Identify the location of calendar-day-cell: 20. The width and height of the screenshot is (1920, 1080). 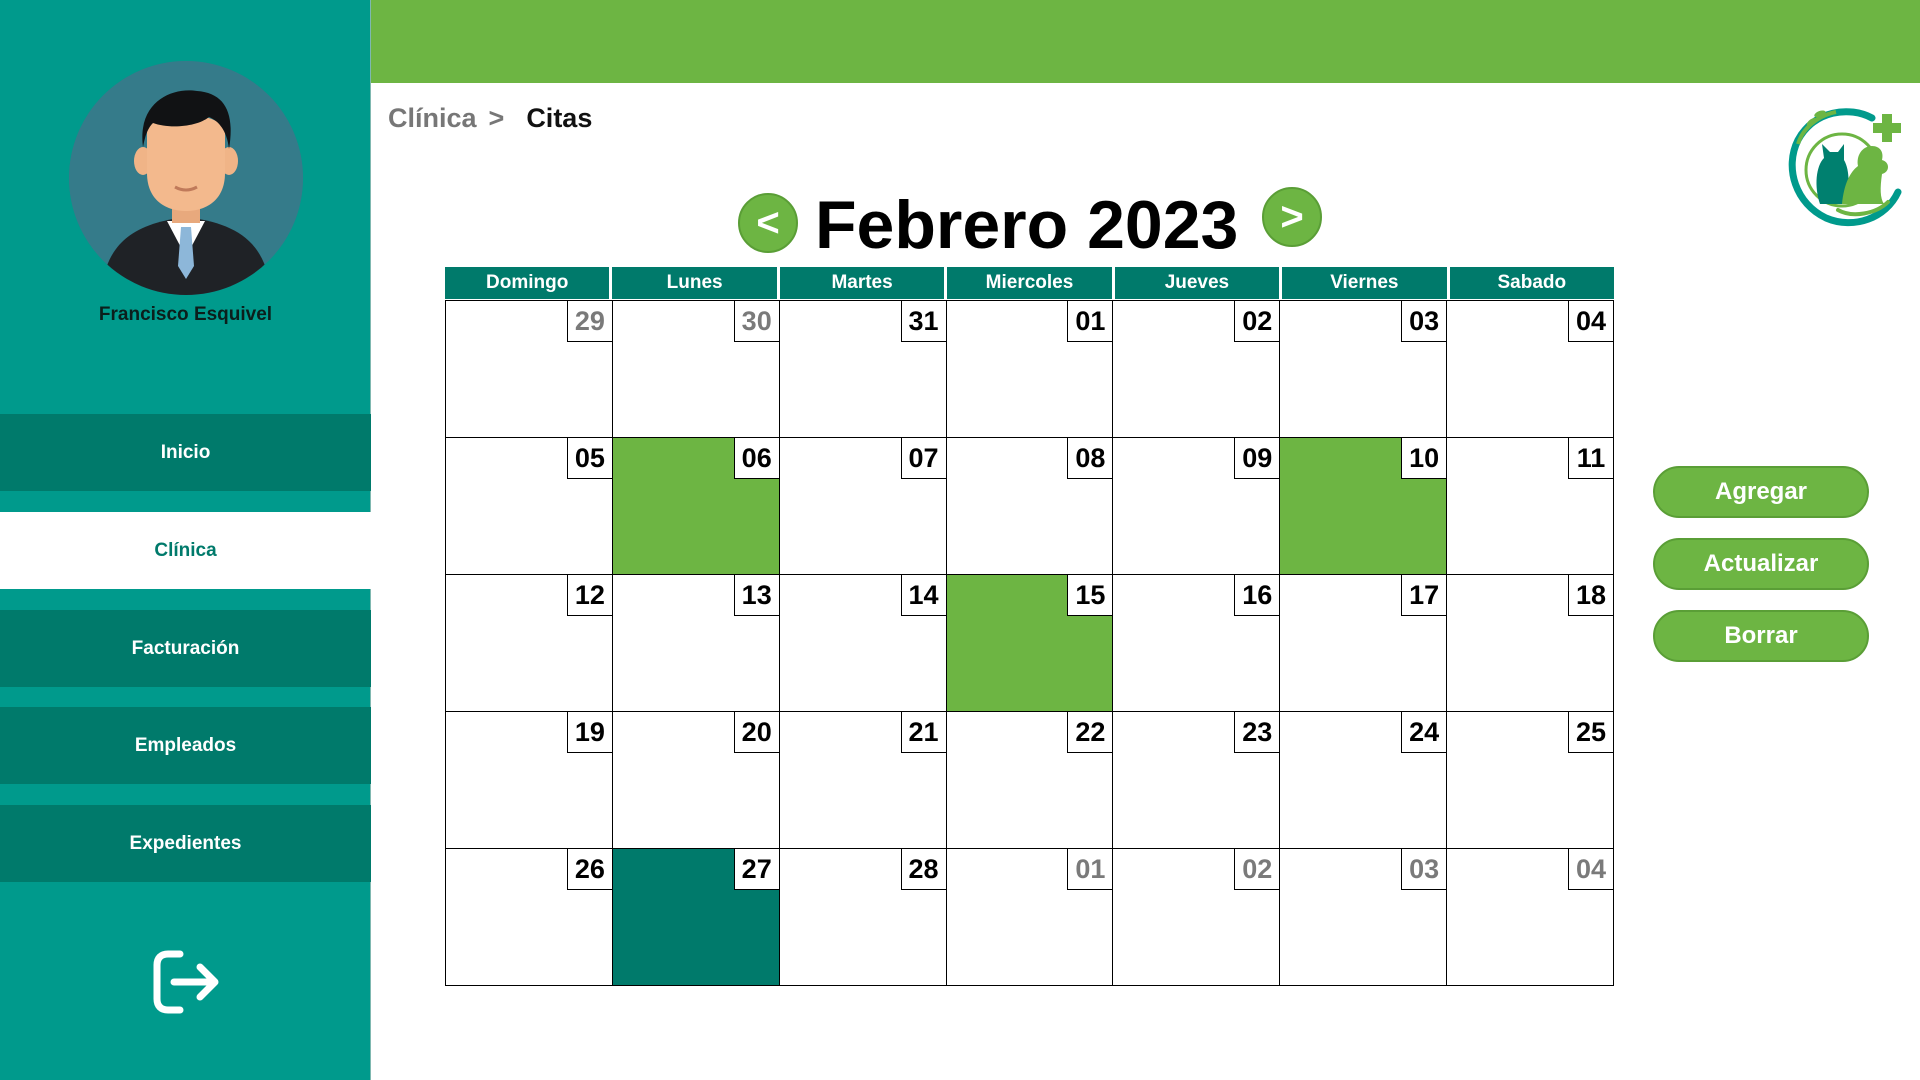
(696, 780).